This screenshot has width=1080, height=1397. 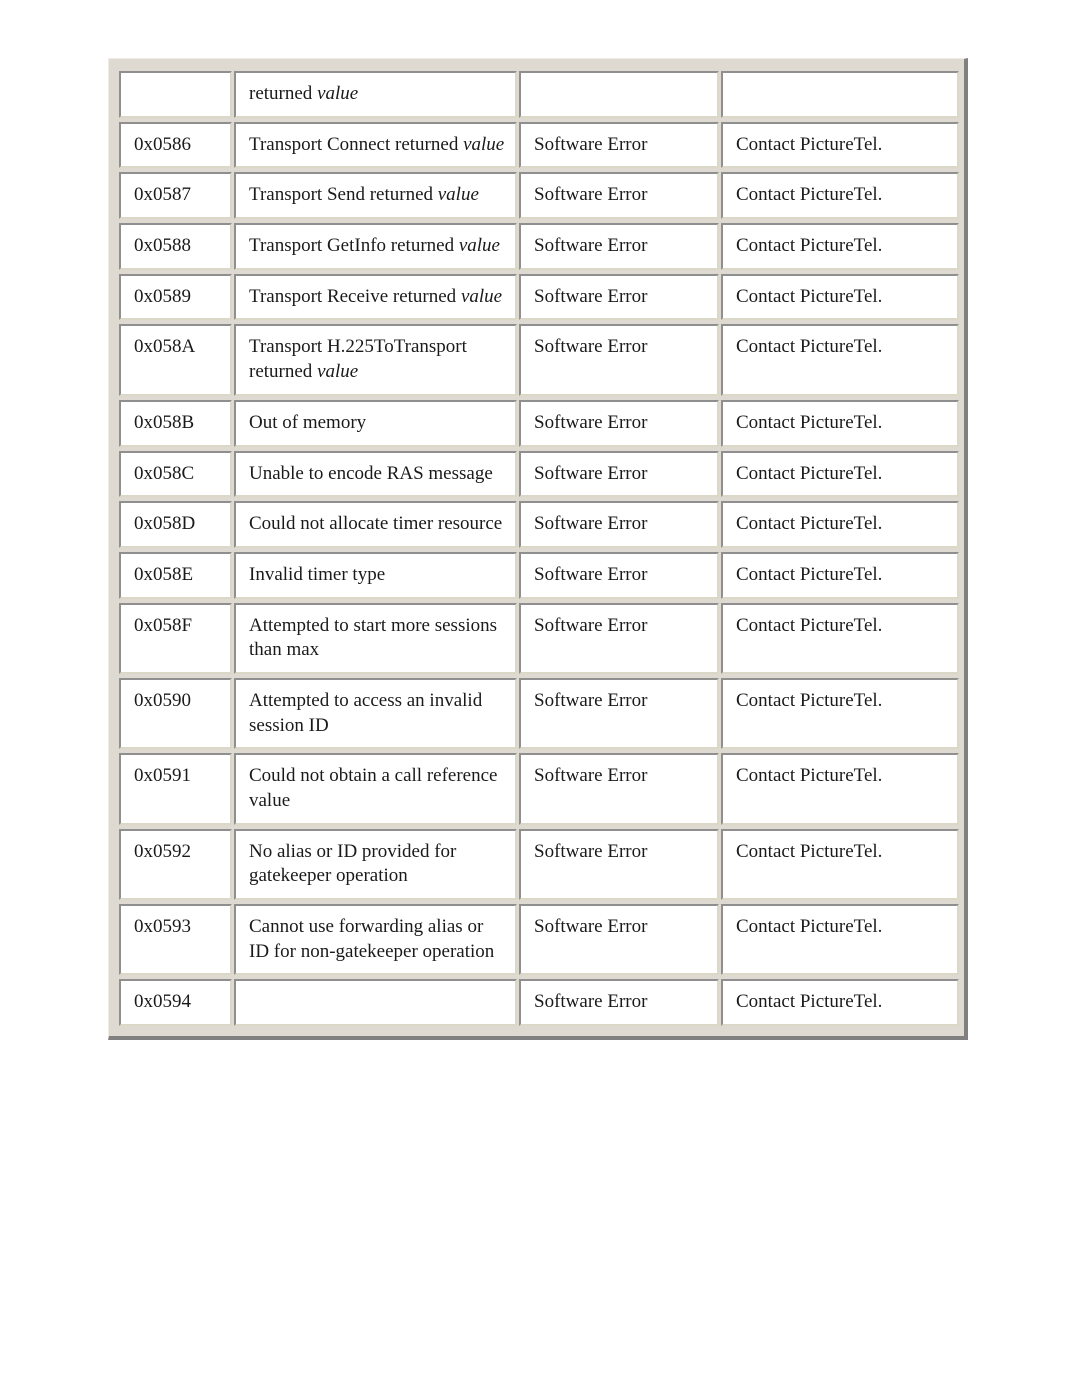 What do you see at coordinates (175, 524) in the screenshot?
I see `cell-error-code: 0x058D` at bounding box center [175, 524].